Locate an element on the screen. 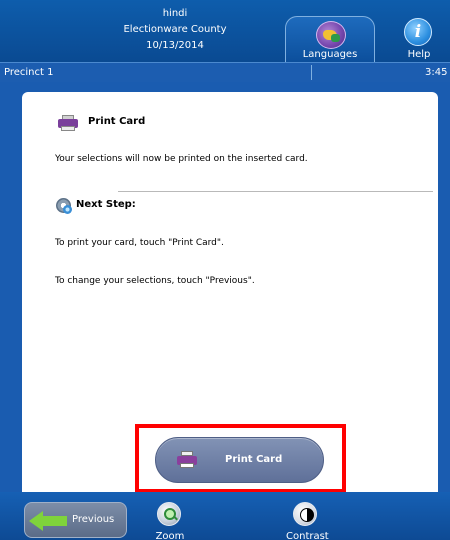 The image size is (450, 540). gear-icon is located at coordinates (64, 206).